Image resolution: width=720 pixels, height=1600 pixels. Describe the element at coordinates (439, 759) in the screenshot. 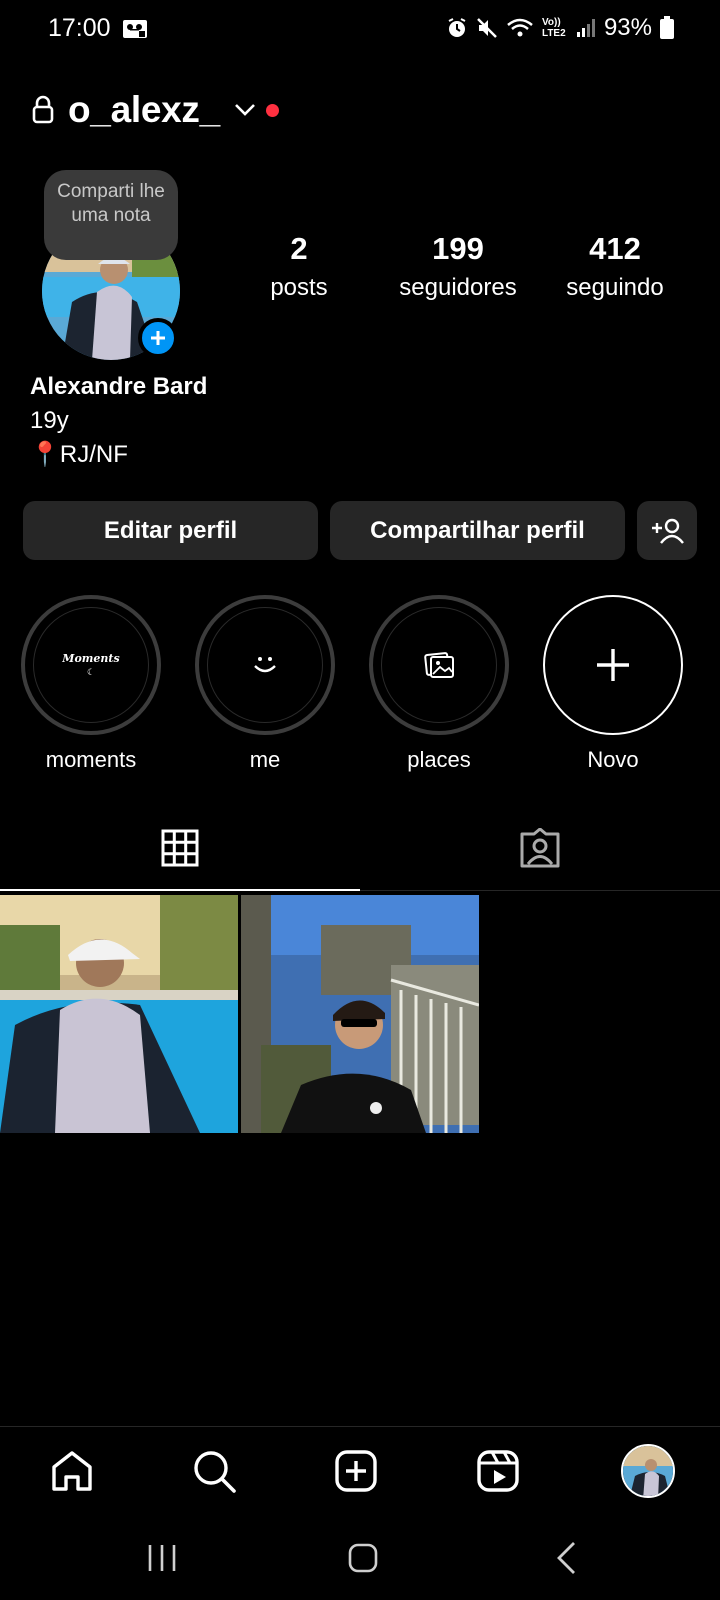

I see `highlight-label: places` at that location.